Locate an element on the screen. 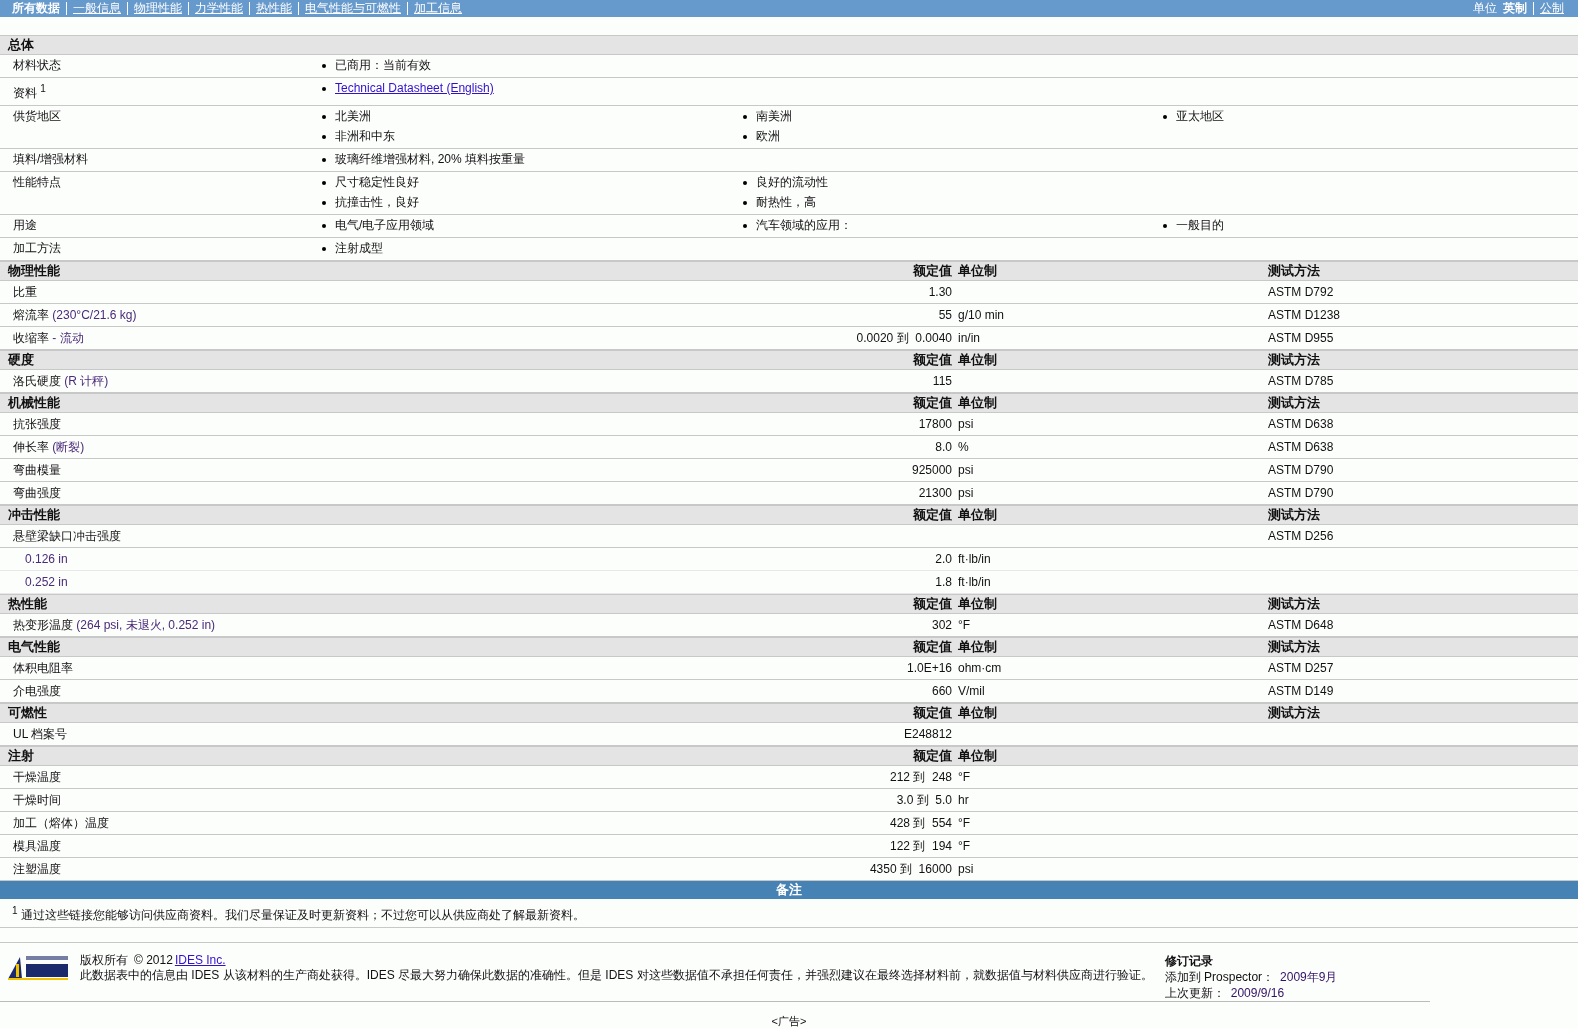 This screenshot has width=1578, height=1029. property-value: 玻璃纤维增强材料, 20% 填料按重量 is located at coordinates (430, 159).